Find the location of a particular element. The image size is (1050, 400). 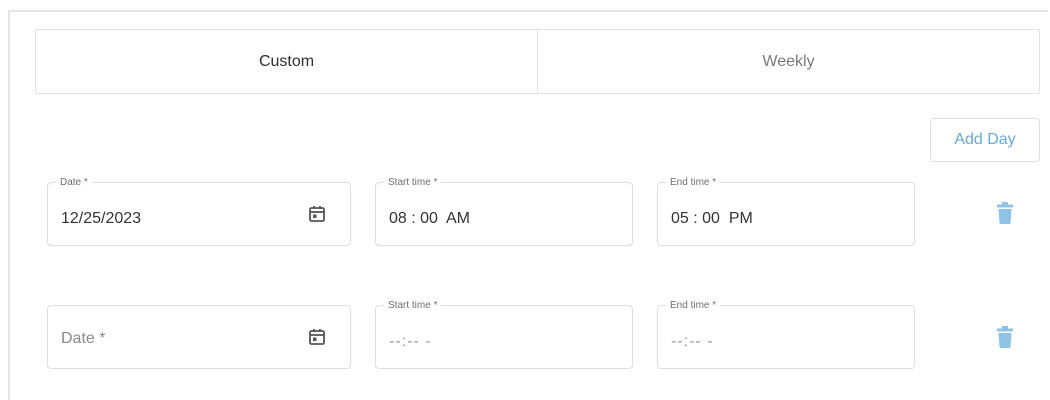

date-value: 12/25/2023 is located at coordinates (101, 218).